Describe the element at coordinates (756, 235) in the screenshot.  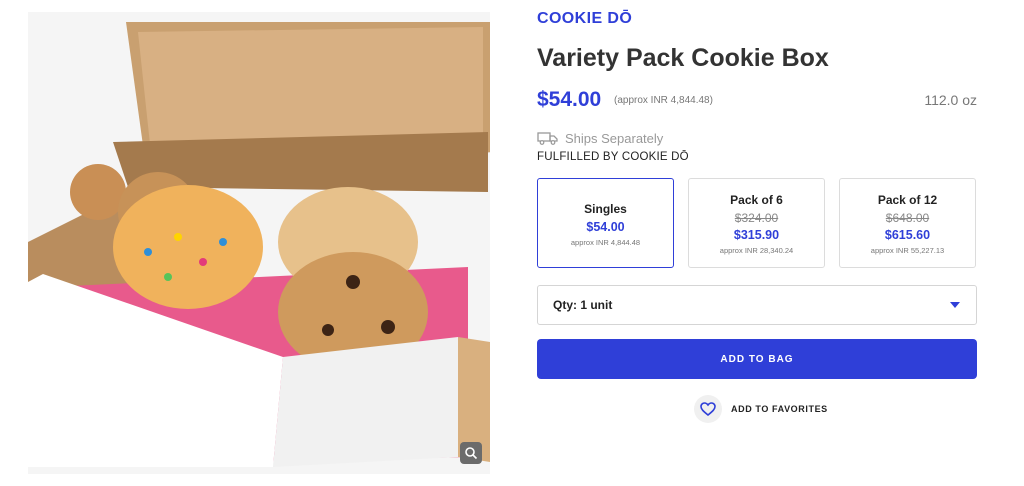
I see `option-price: $315.90` at that location.